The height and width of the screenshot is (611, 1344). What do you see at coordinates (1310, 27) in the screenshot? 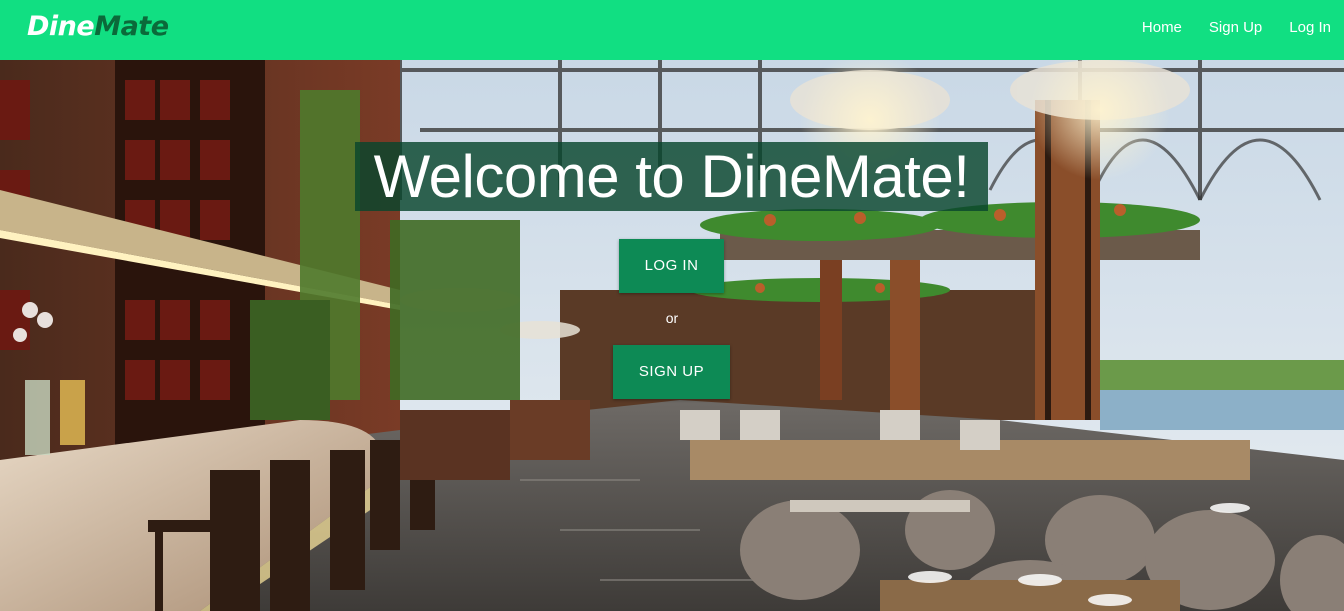
I see `nav-link-login: Log In` at bounding box center [1310, 27].